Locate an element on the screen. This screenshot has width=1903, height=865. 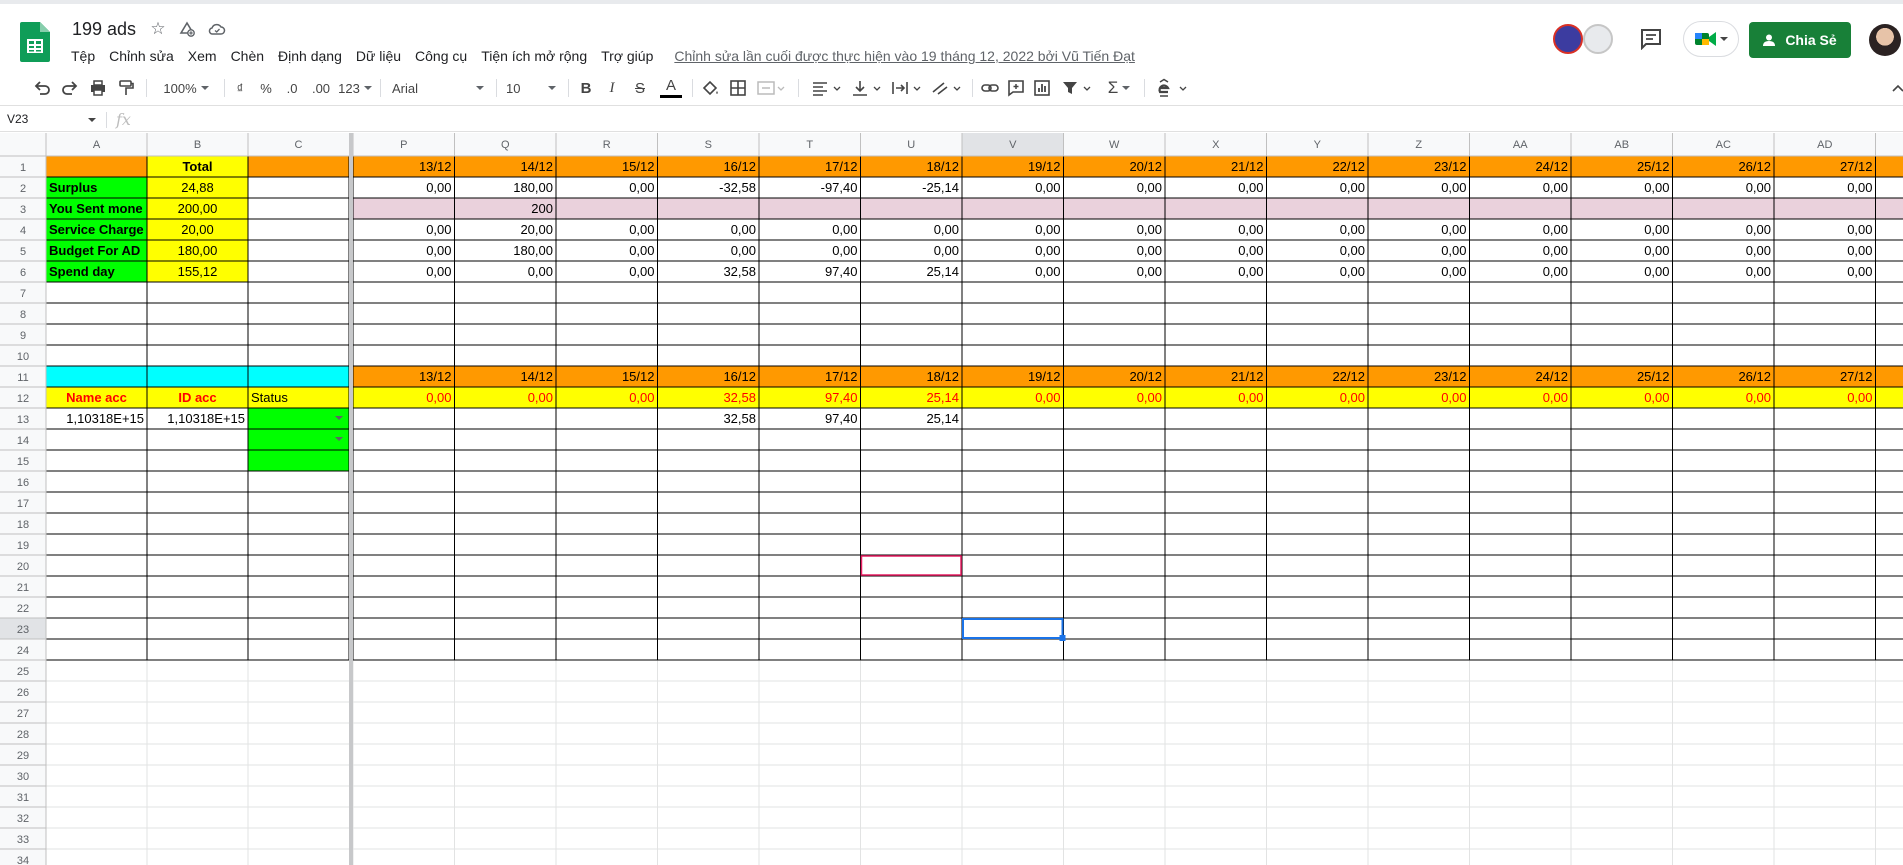
print-icon is located at coordinates (98, 88).